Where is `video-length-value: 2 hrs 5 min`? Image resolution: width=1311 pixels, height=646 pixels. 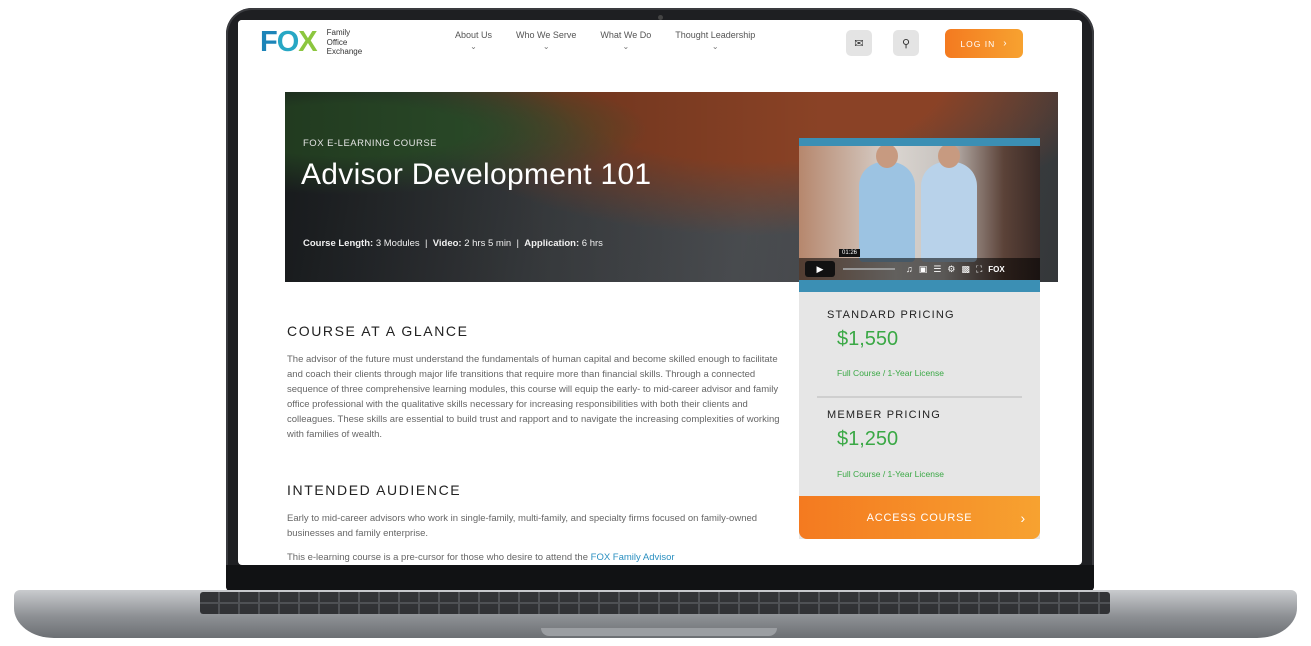
video-length-value: 2 hrs 5 min is located at coordinates (488, 243).